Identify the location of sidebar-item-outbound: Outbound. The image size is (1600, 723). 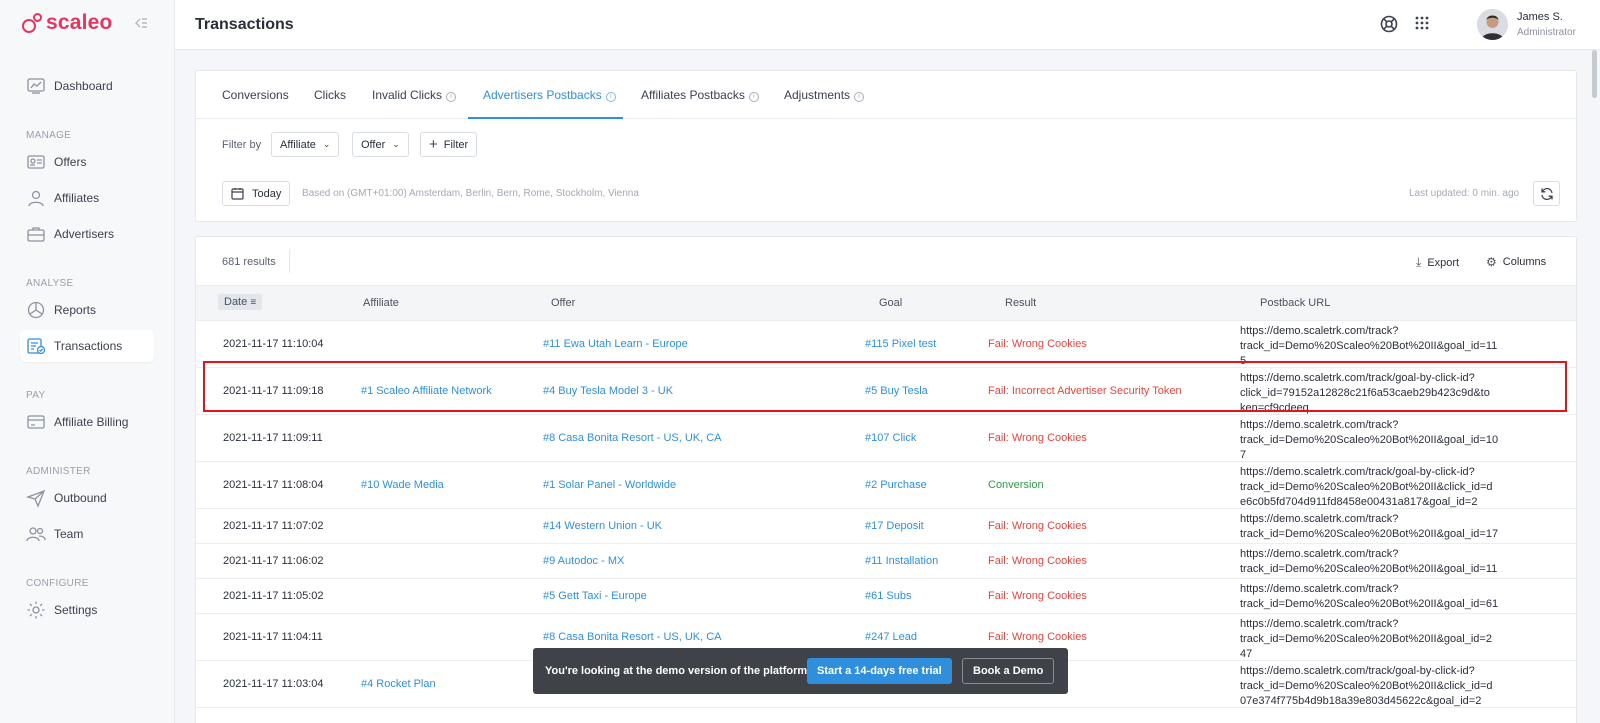
(87, 498).